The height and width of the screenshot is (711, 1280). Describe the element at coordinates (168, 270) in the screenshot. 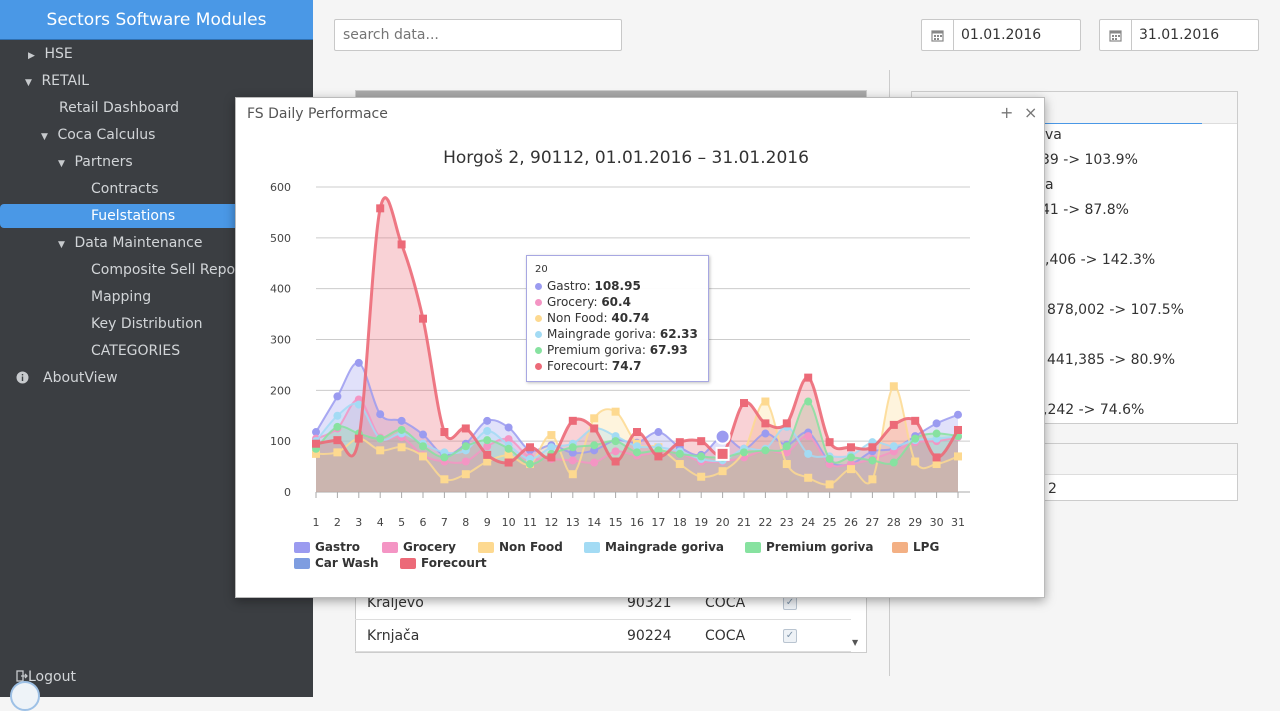

I see `sidebar-item-composite-sell-report: Composite Sell Report` at that location.